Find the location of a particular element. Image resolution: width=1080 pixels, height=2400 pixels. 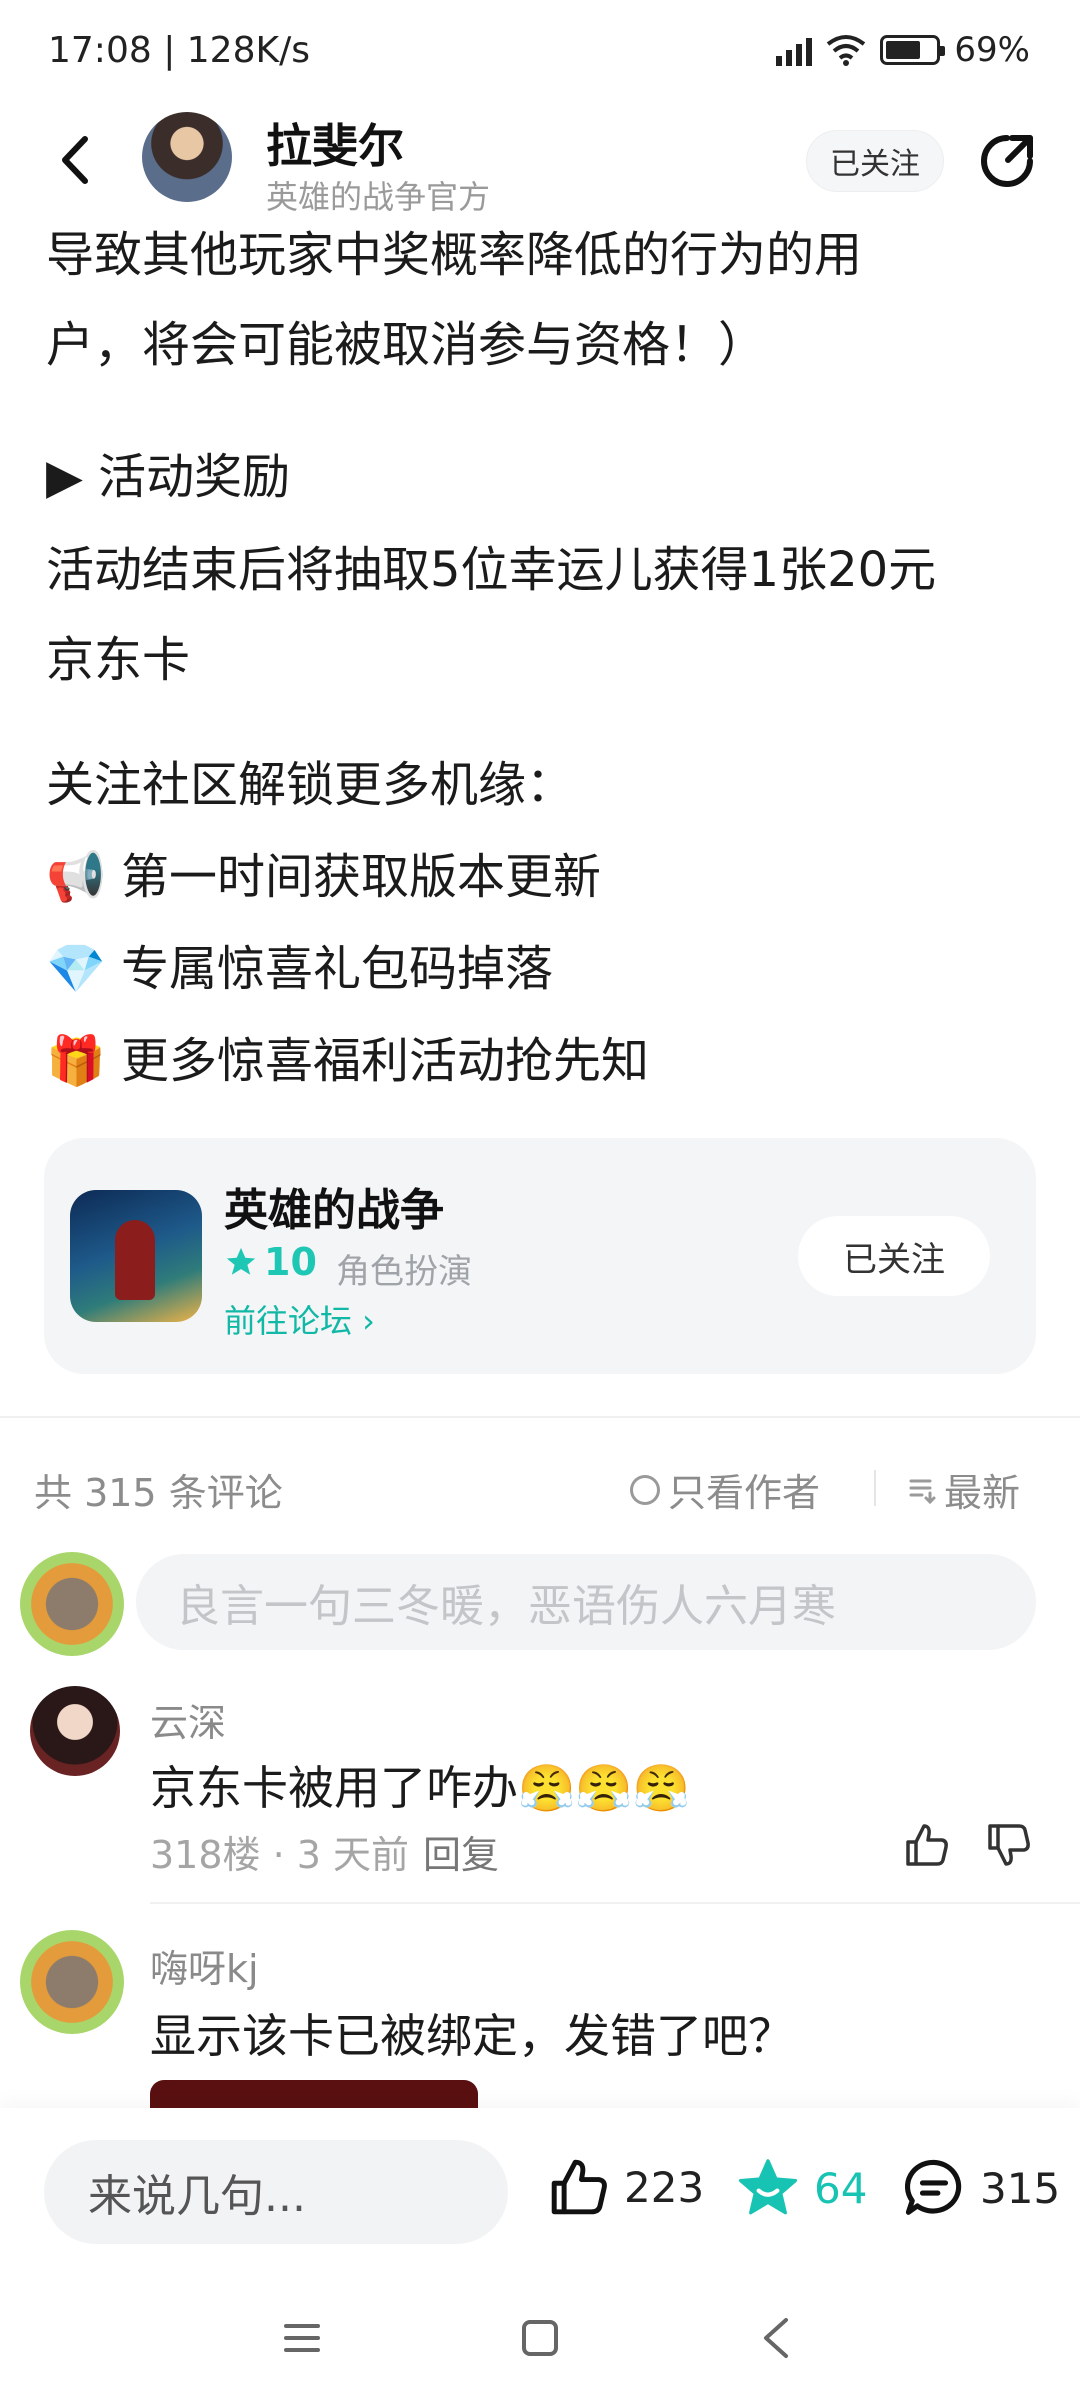

section-divider is located at coordinates (540, 1417).